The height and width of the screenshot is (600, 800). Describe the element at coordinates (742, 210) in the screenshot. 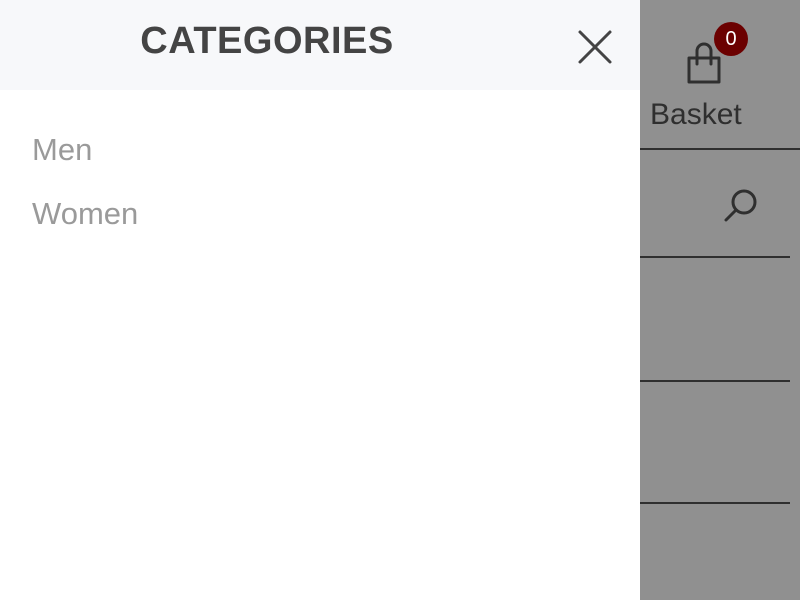

I see `search-icon` at that location.